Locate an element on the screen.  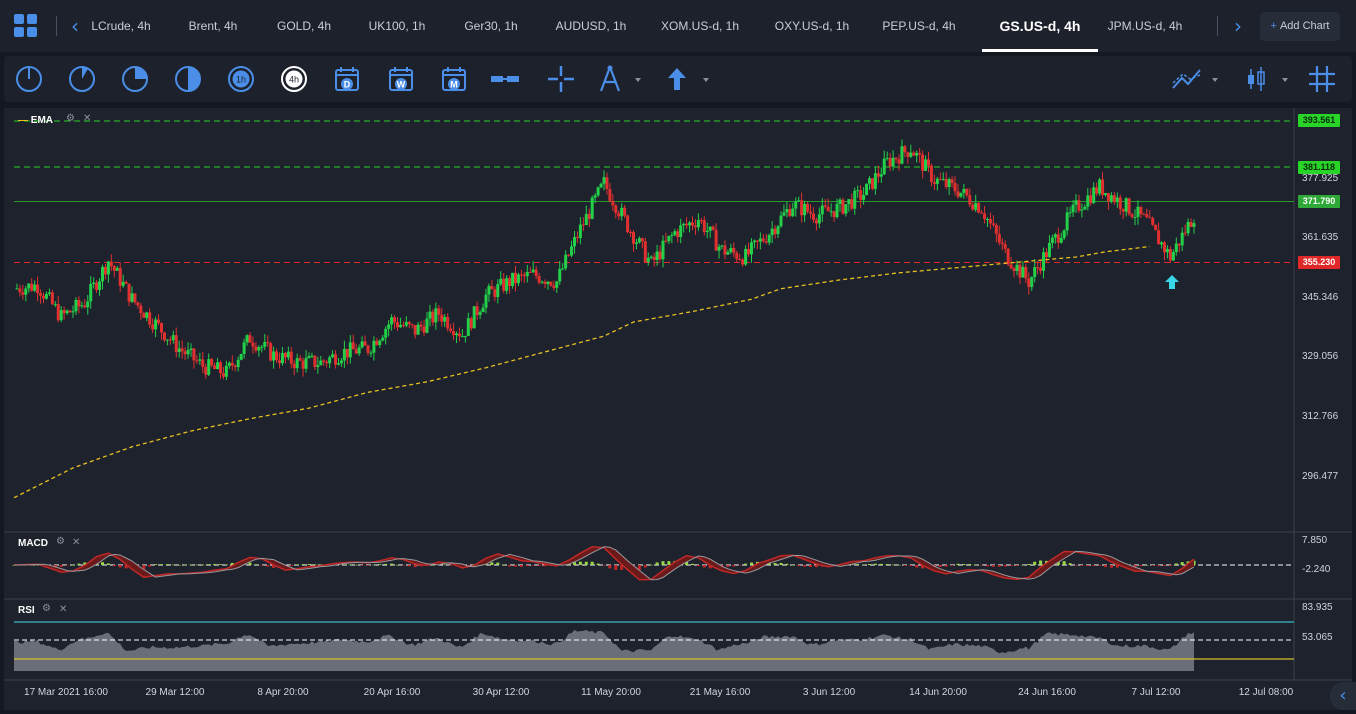
tab-xom-us-d-1h: XOM.US-d, 1h is located at coordinates (700, 26).